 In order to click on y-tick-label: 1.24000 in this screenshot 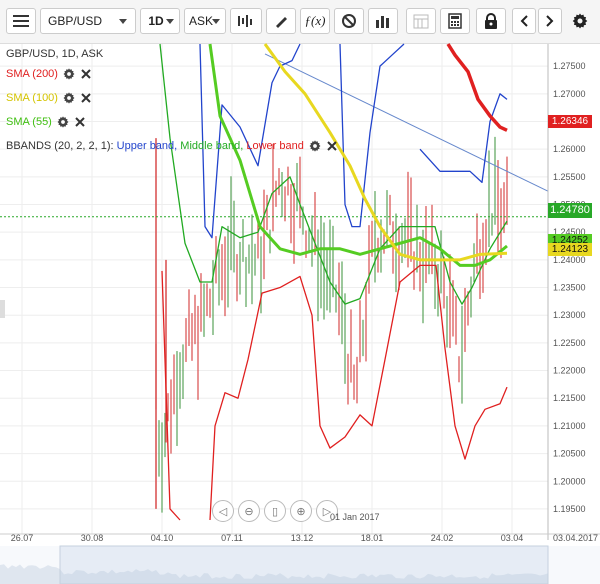, I will do `click(569, 260)`.